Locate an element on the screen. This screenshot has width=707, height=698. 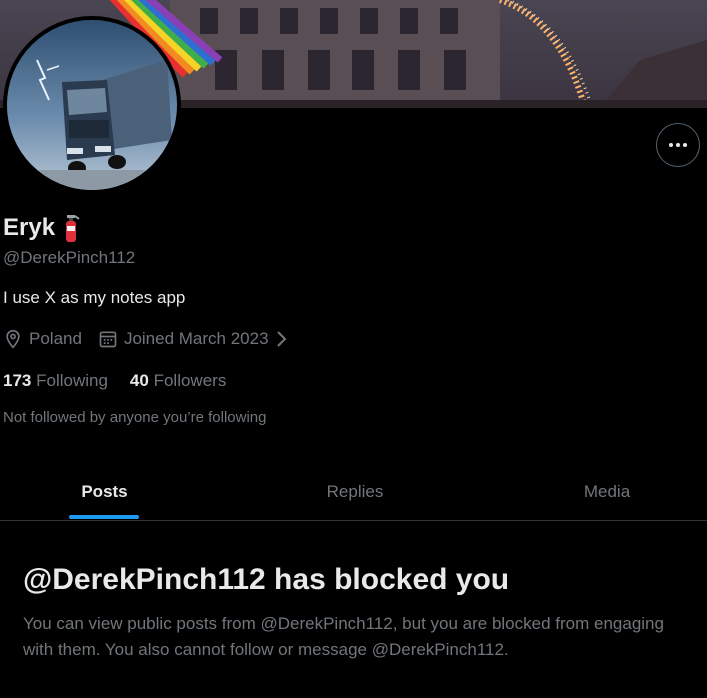
calendar-icon is located at coordinates (108, 339).